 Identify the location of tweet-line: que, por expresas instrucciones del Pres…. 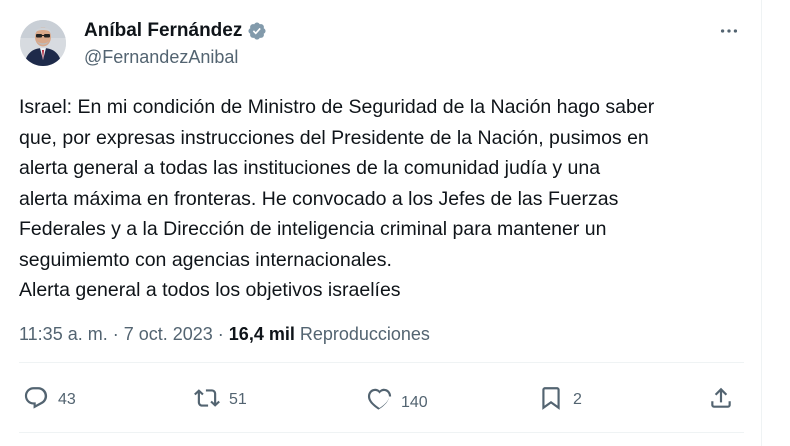
(334, 137).